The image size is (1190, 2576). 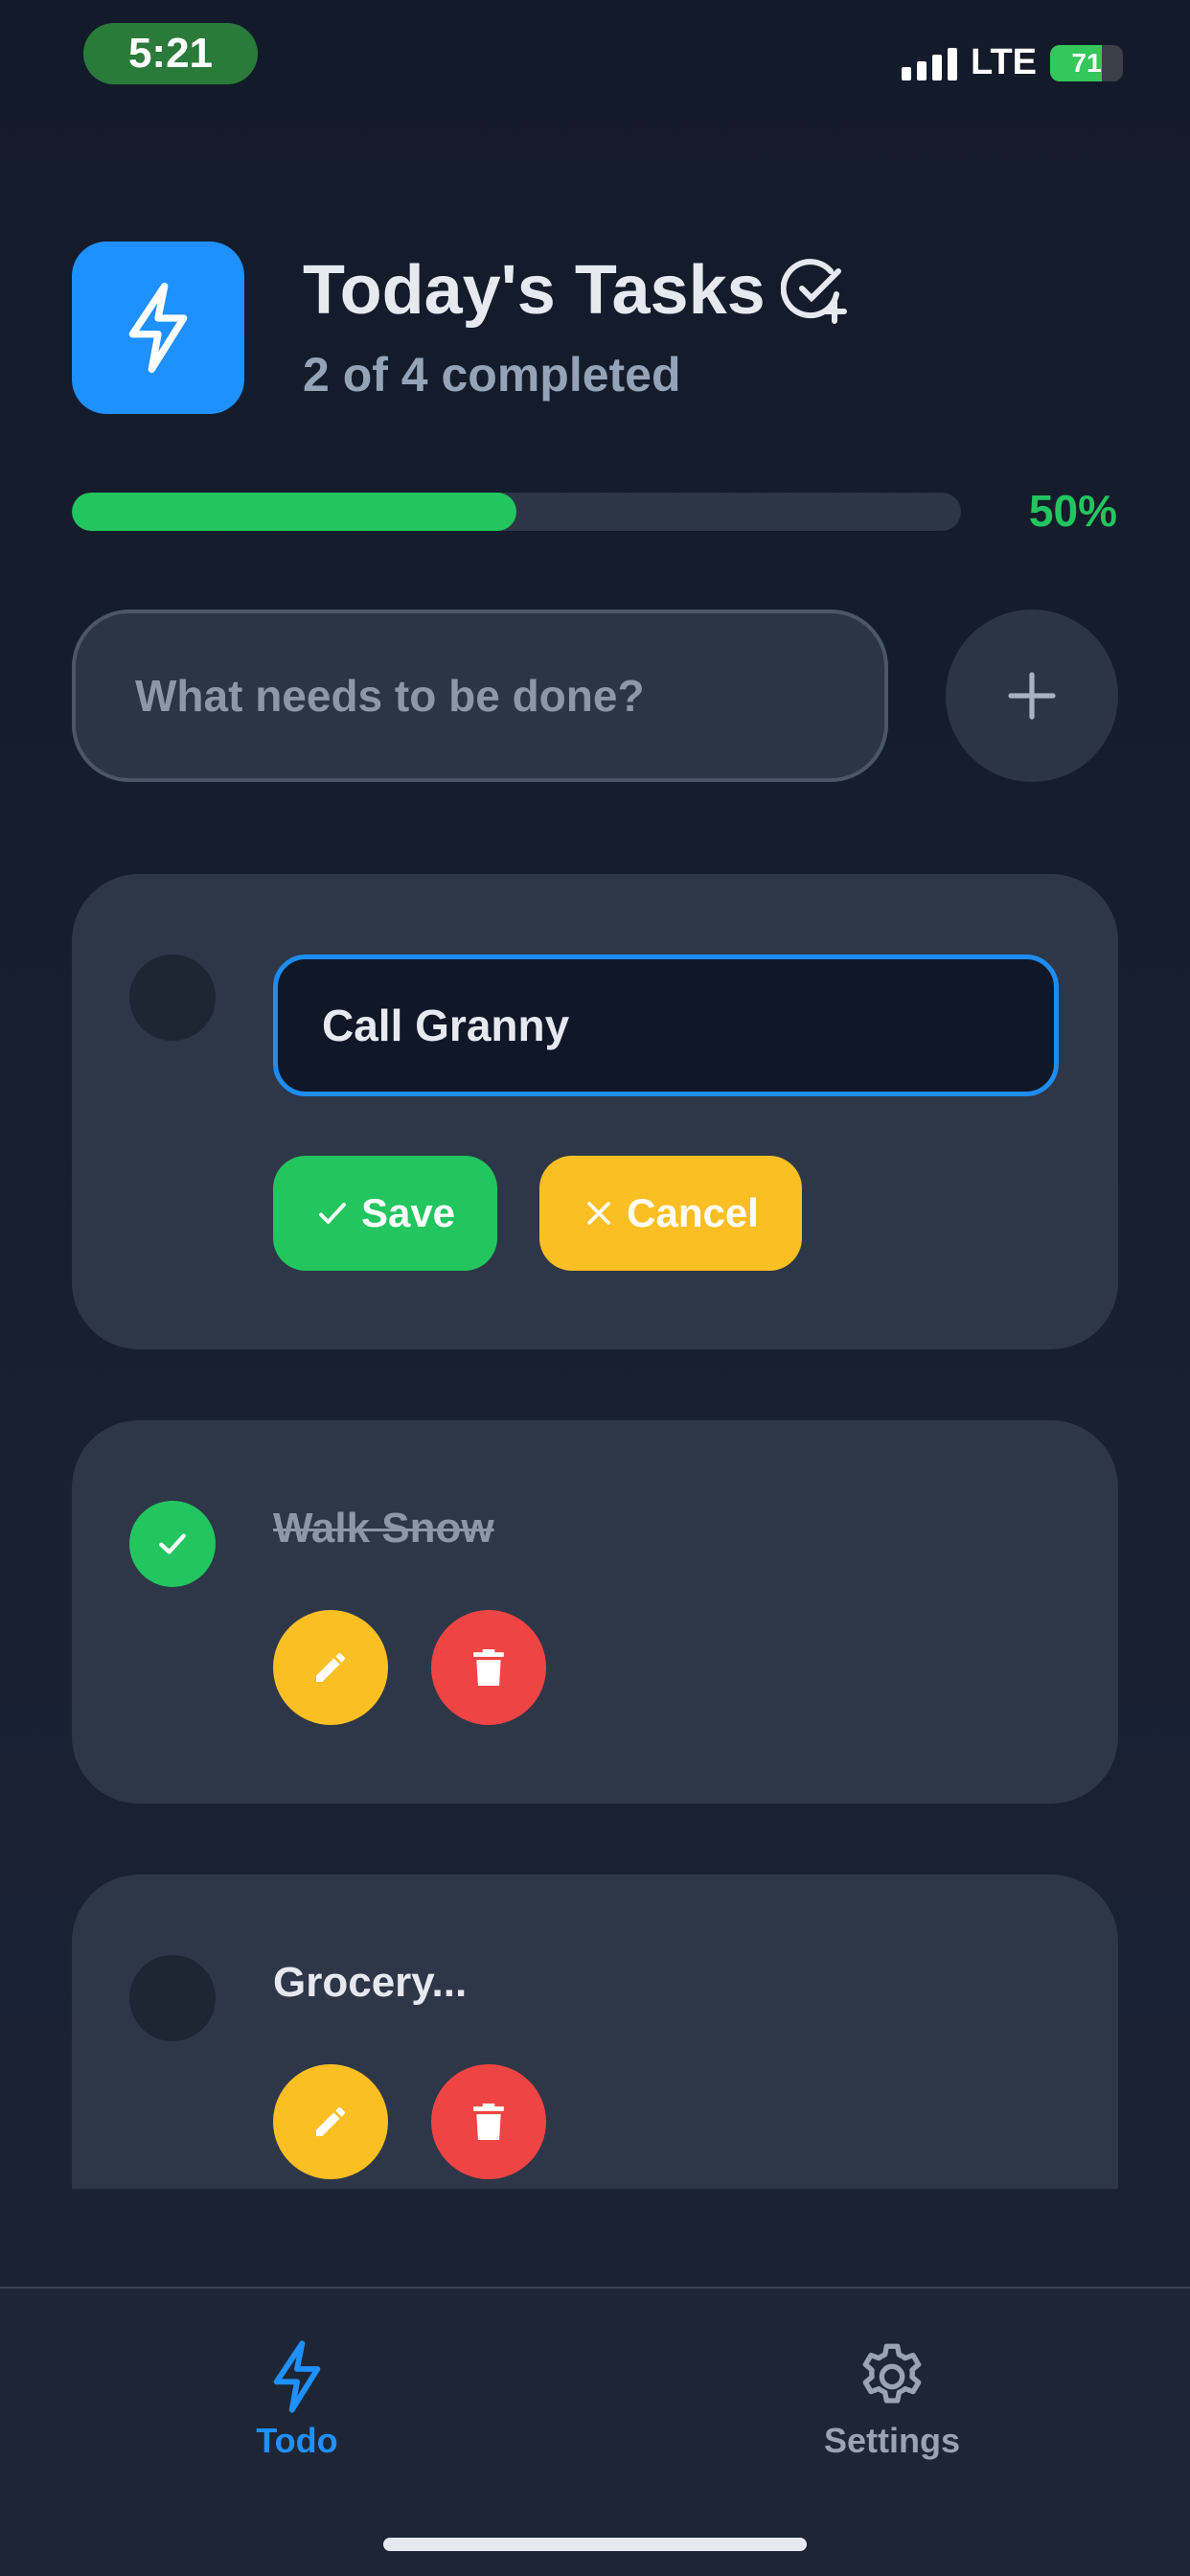 What do you see at coordinates (480, 696) in the screenshot?
I see `new-task-input` at bounding box center [480, 696].